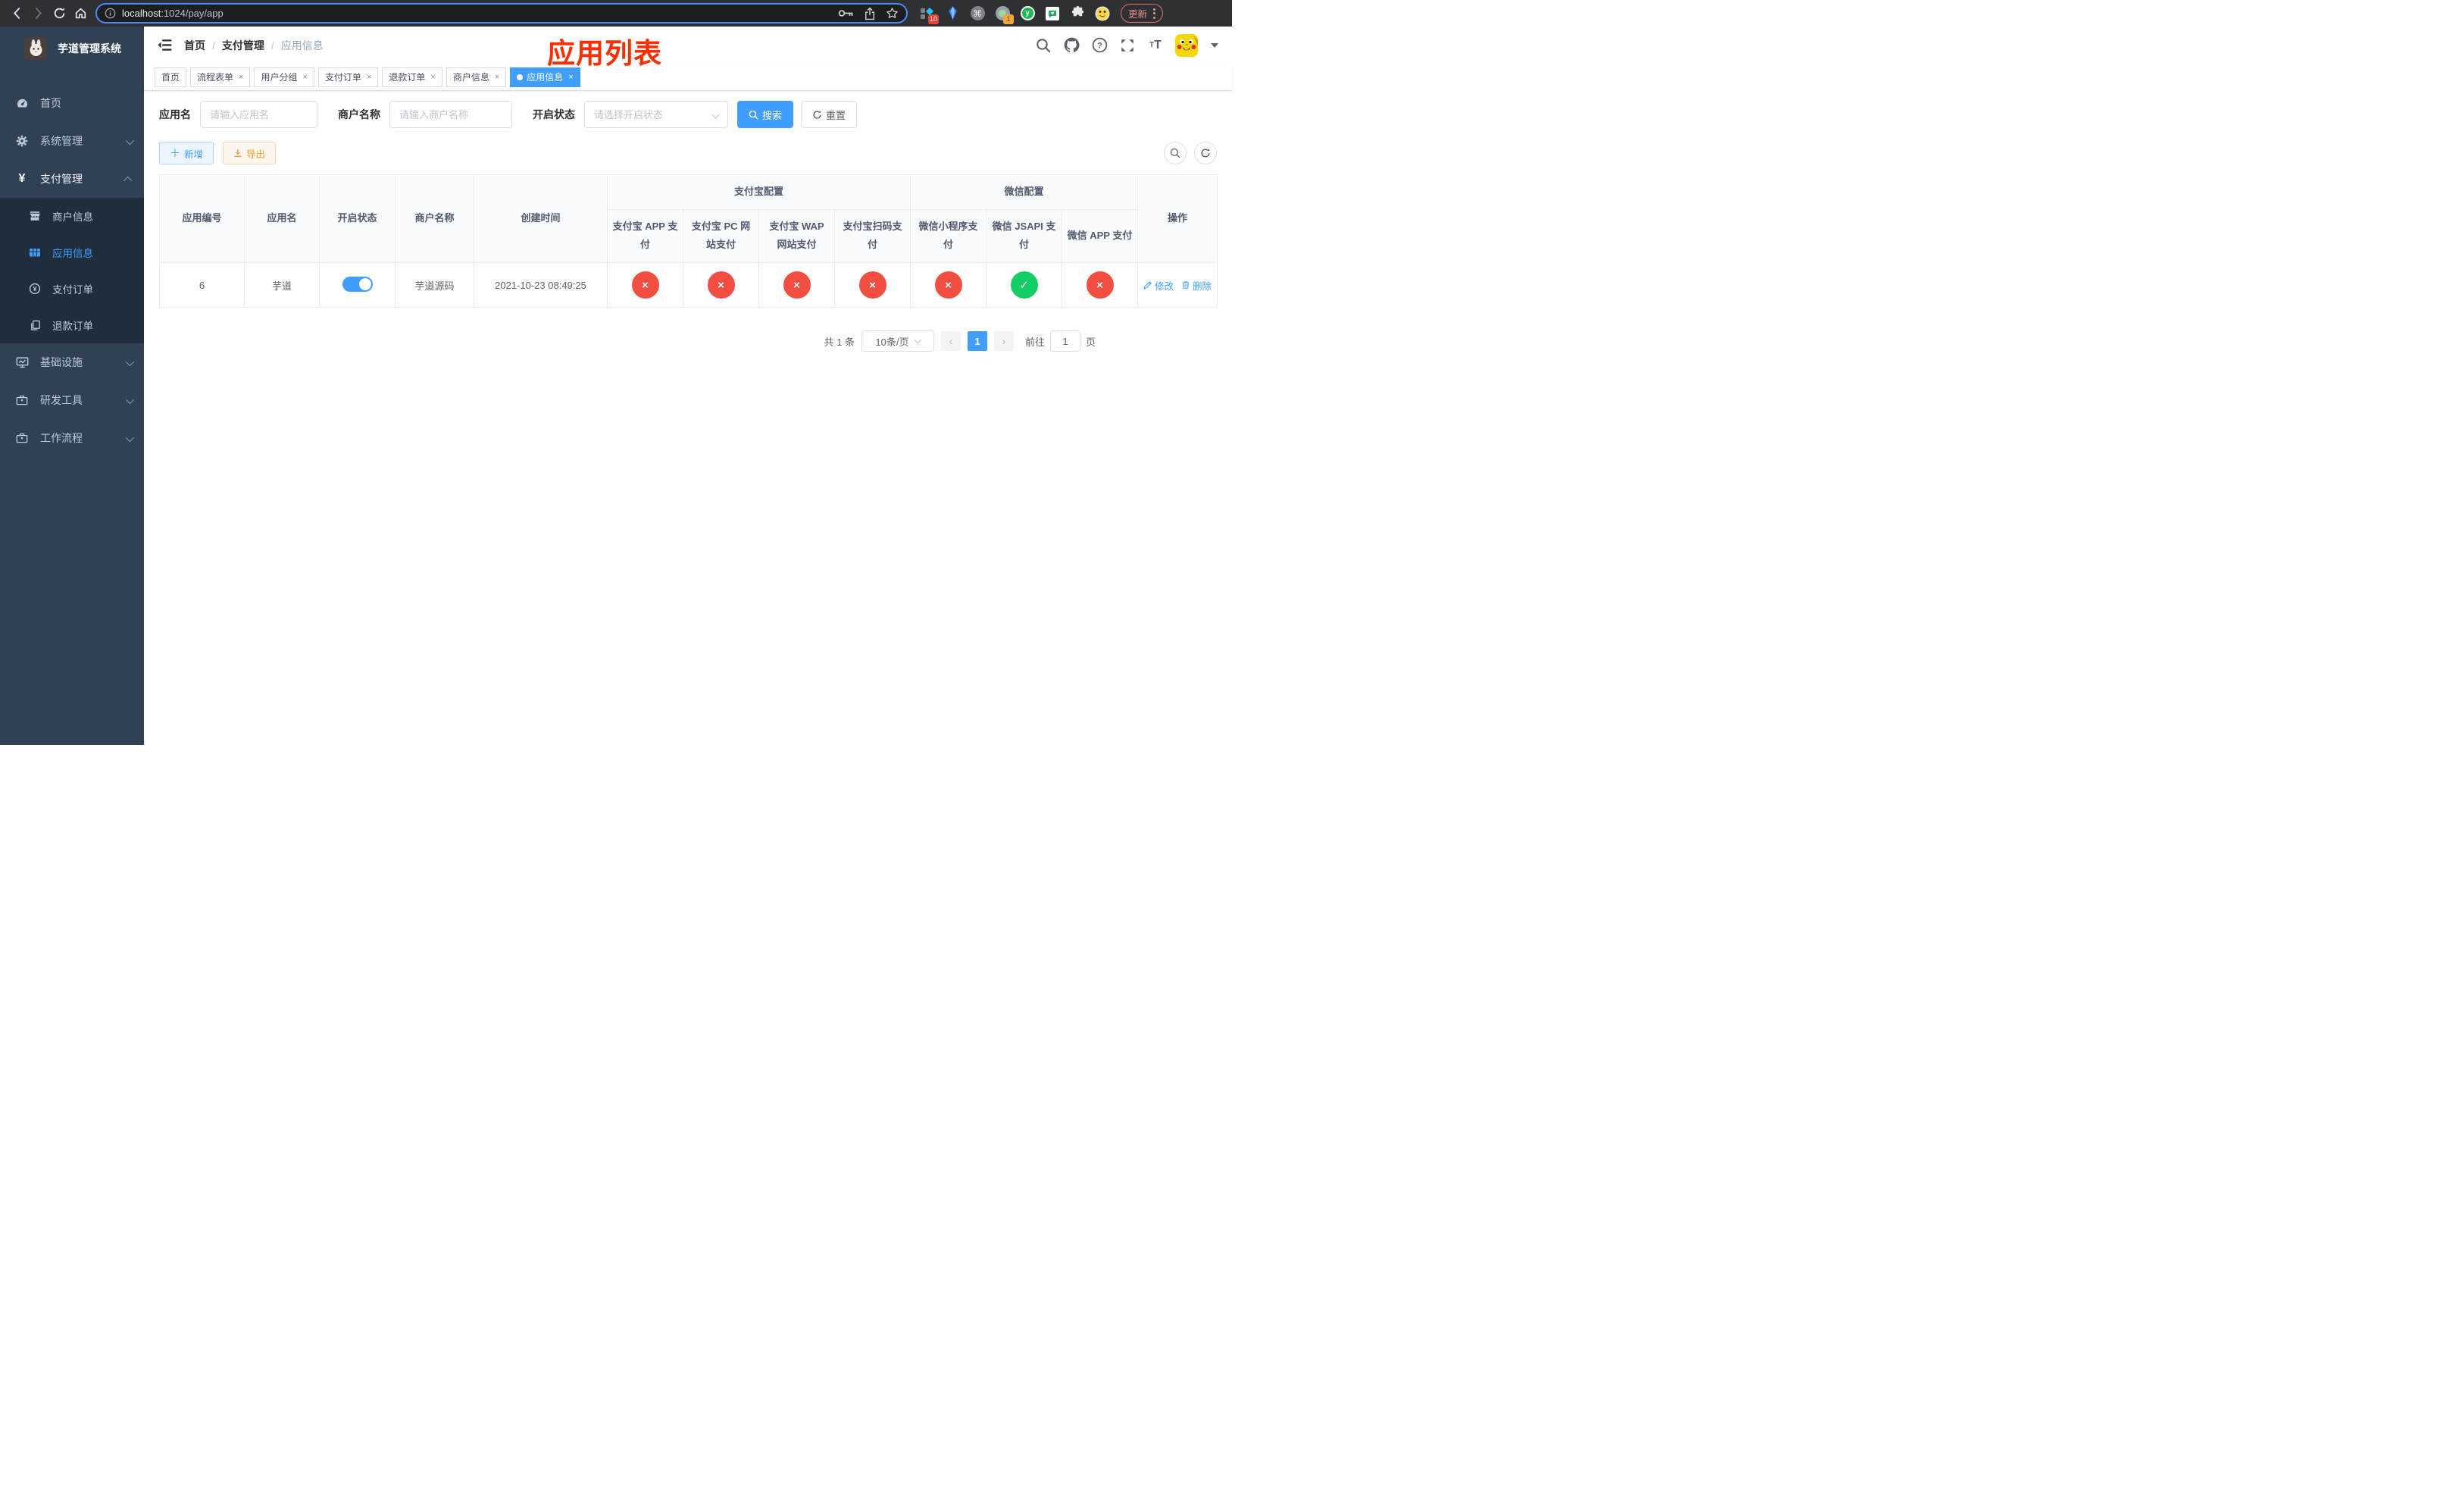 The image size is (2464, 1490). What do you see at coordinates (645, 236) in the screenshot?
I see `col-alipay-app: 支付宝 APP 支付` at bounding box center [645, 236].